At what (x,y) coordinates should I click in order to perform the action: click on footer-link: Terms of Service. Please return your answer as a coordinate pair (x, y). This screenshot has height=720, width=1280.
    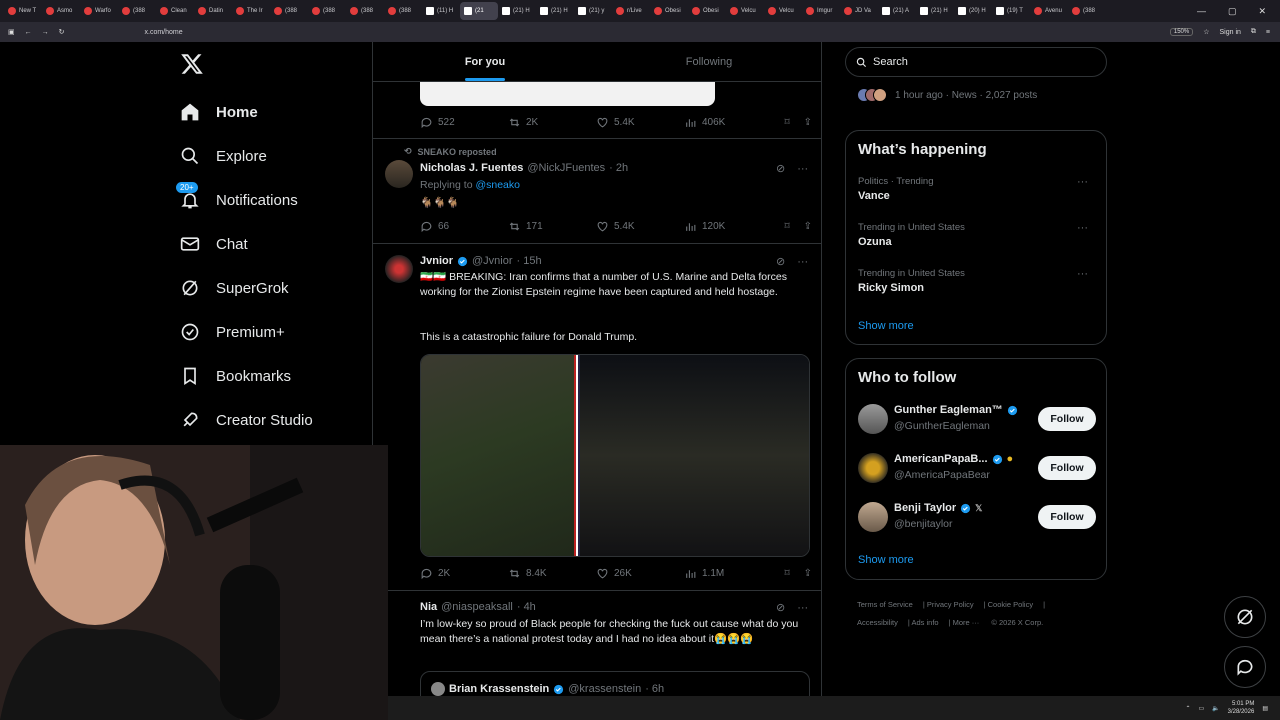
    Looking at the image, I should click on (885, 604).